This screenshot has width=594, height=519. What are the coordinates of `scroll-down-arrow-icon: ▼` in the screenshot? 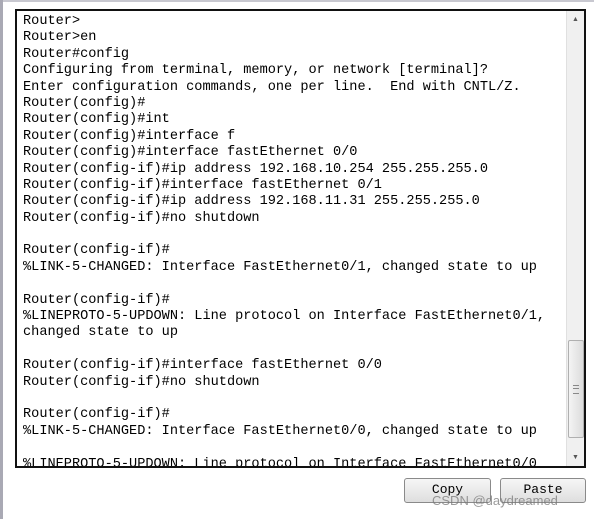 It's located at (575, 457).